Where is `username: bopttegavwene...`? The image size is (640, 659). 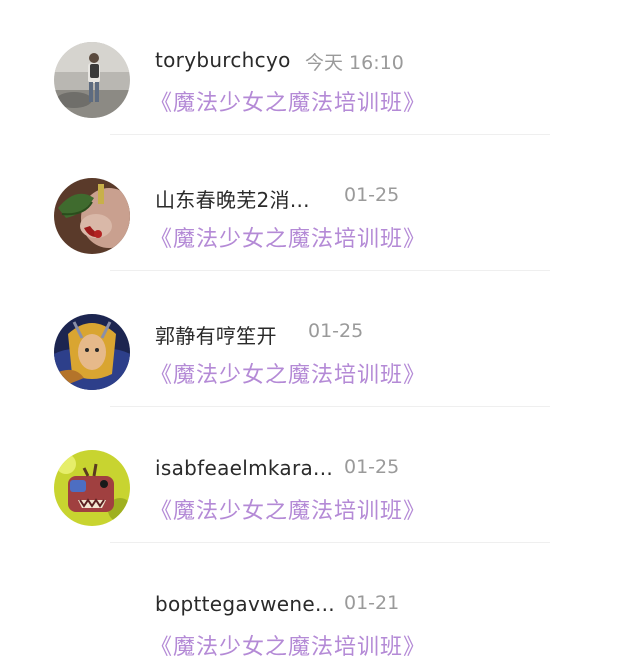
username: bopttegavwene... is located at coordinates (245, 604).